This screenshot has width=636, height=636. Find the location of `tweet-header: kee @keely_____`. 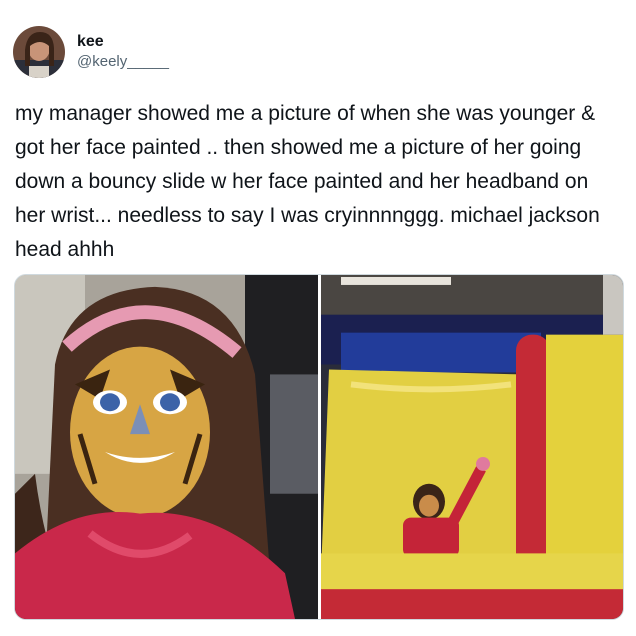

tweet-header: kee @keely_____ is located at coordinates (91, 52).